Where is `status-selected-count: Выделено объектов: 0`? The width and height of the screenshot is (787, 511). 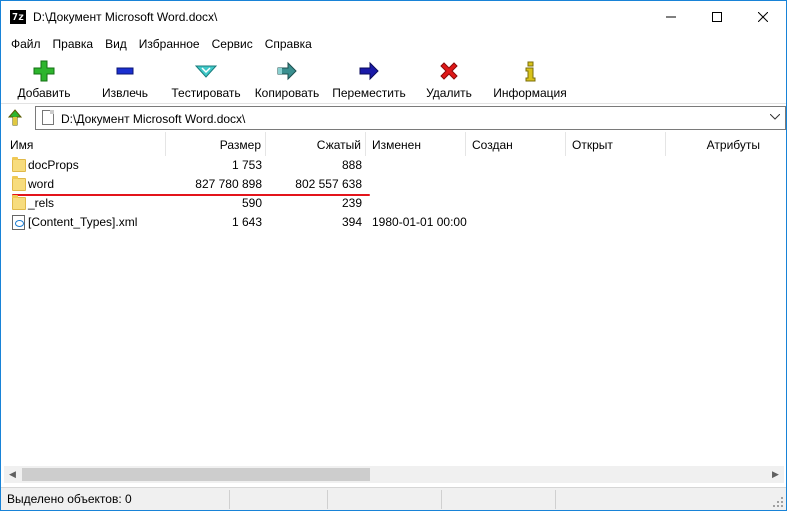 status-selected-count: Выделено объектов: 0 is located at coordinates (69, 499).